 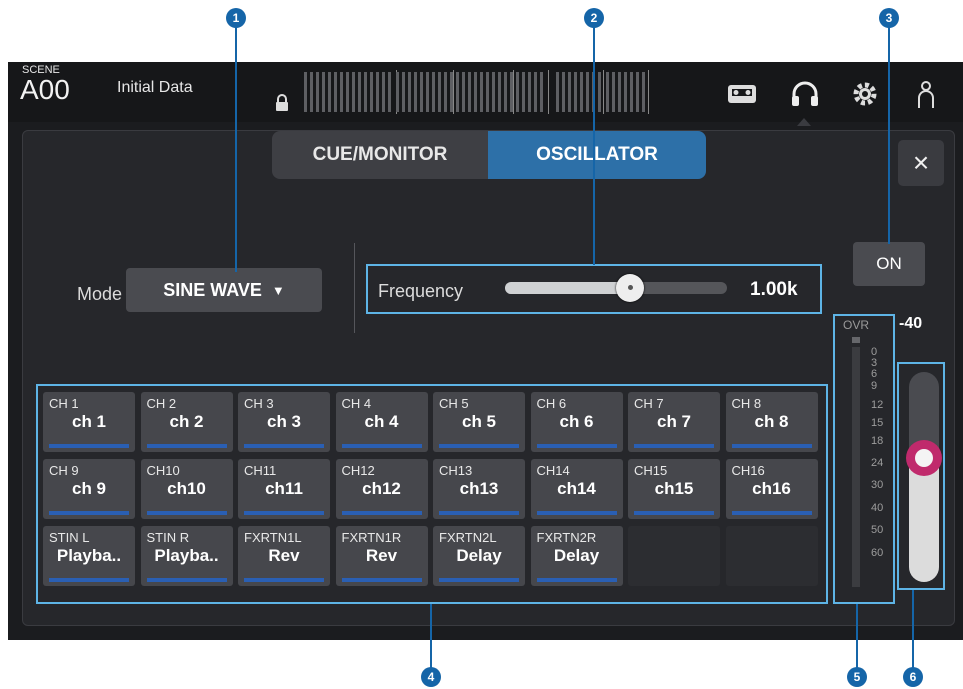 What do you see at coordinates (805, 96) in the screenshot?
I see `headphones-icon` at bounding box center [805, 96].